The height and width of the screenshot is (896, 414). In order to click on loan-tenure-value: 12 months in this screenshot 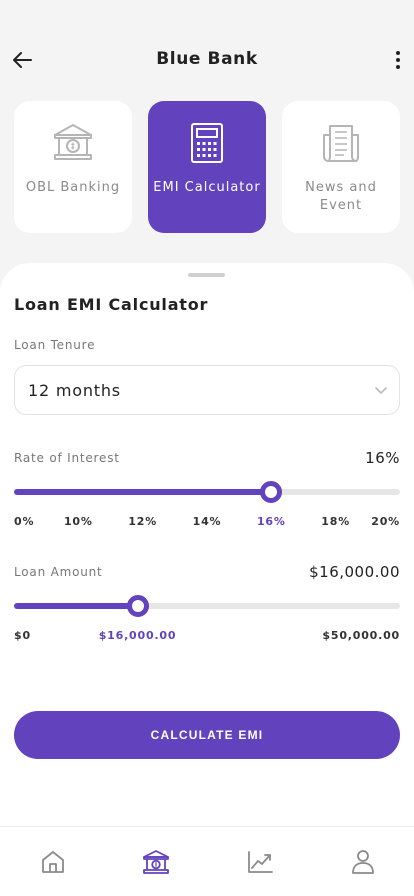, I will do `click(74, 390)`.